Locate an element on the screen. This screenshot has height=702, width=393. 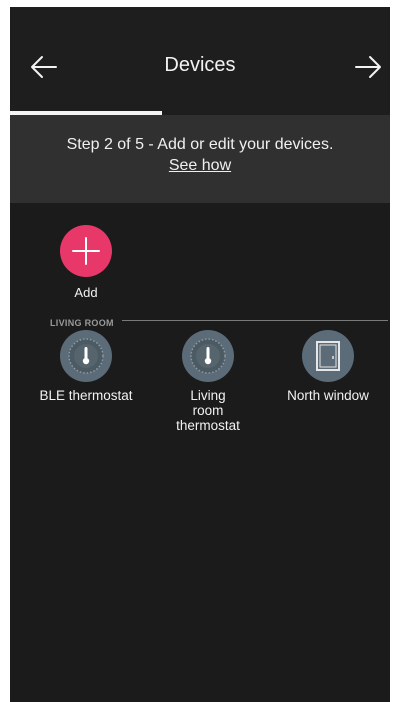
device-ble-thermostat: BLE thermostat is located at coordinates (86, 366).